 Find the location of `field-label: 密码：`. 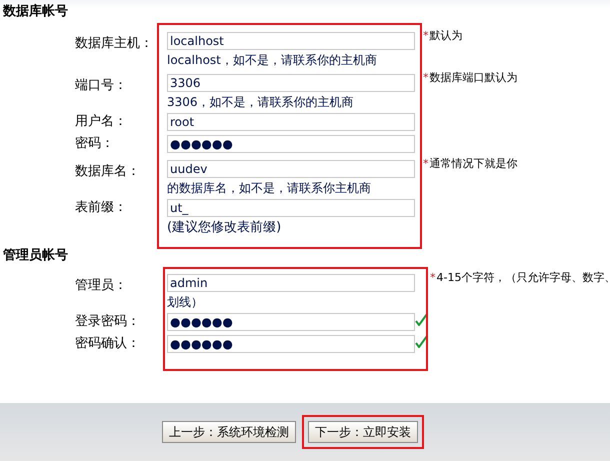

field-label: 密码： is located at coordinates (94, 144).